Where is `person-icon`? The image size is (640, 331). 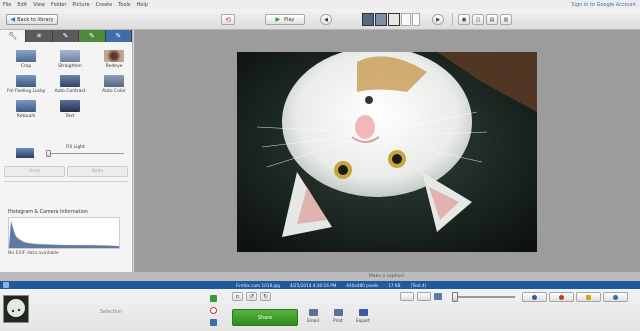 person-icon is located at coordinates (534, 297).